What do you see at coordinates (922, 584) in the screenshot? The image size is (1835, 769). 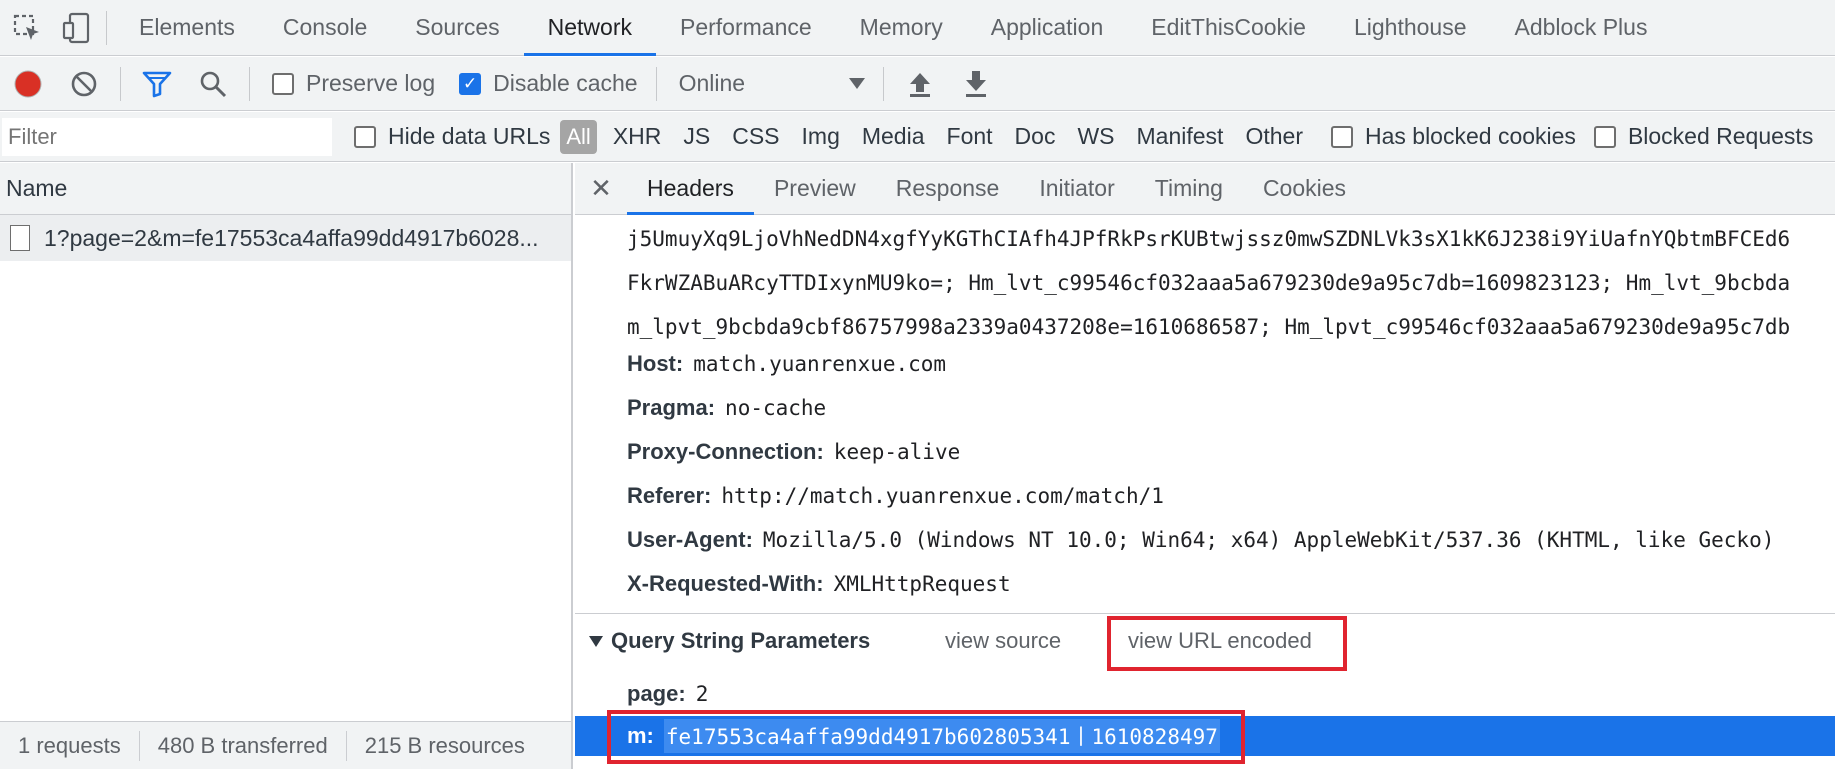 I see `header-value: XMLHttpRequest` at bounding box center [922, 584].